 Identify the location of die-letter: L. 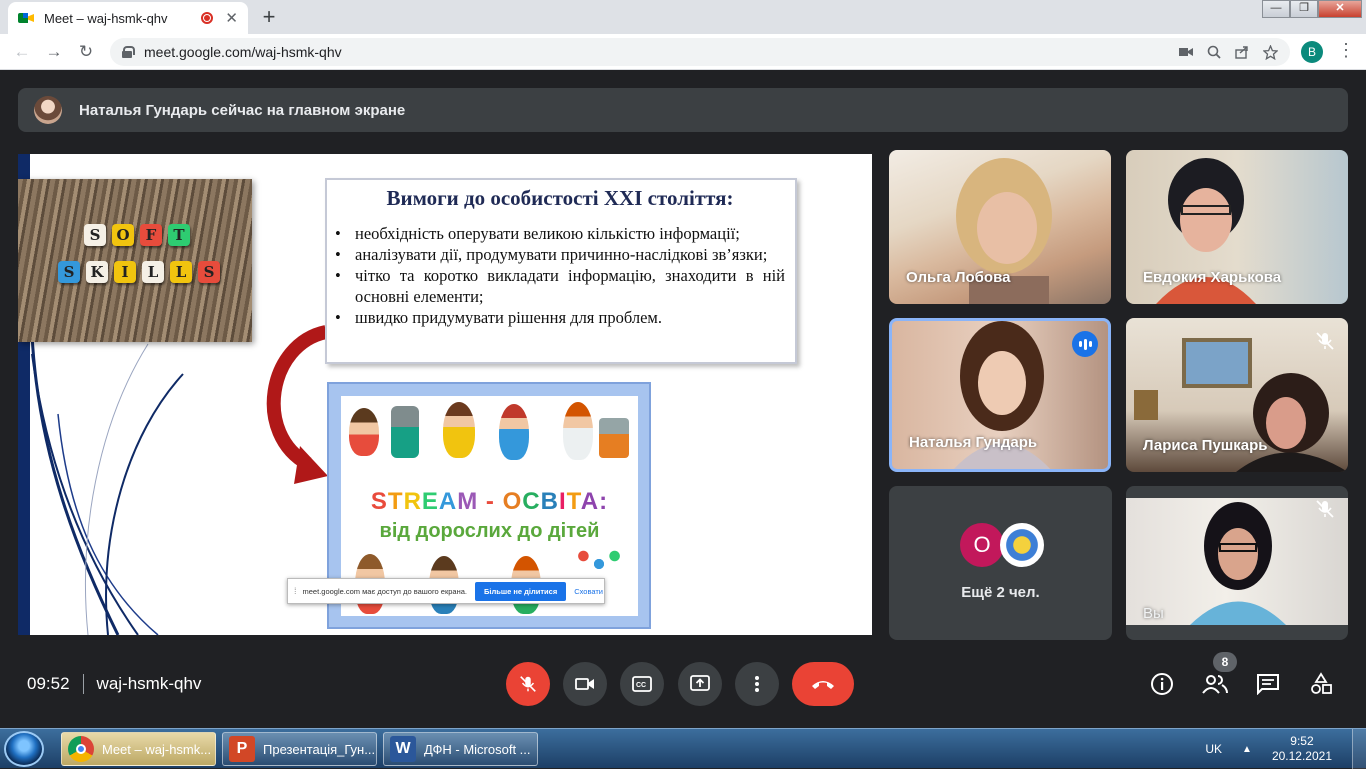
(153, 272).